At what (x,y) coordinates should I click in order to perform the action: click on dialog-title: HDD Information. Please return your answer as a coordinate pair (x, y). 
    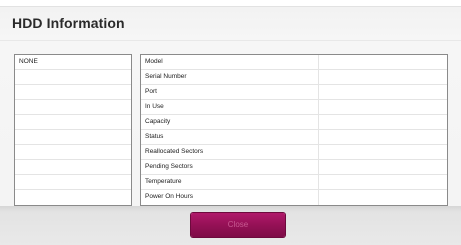
    Looking at the image, I should click on (68, 23).